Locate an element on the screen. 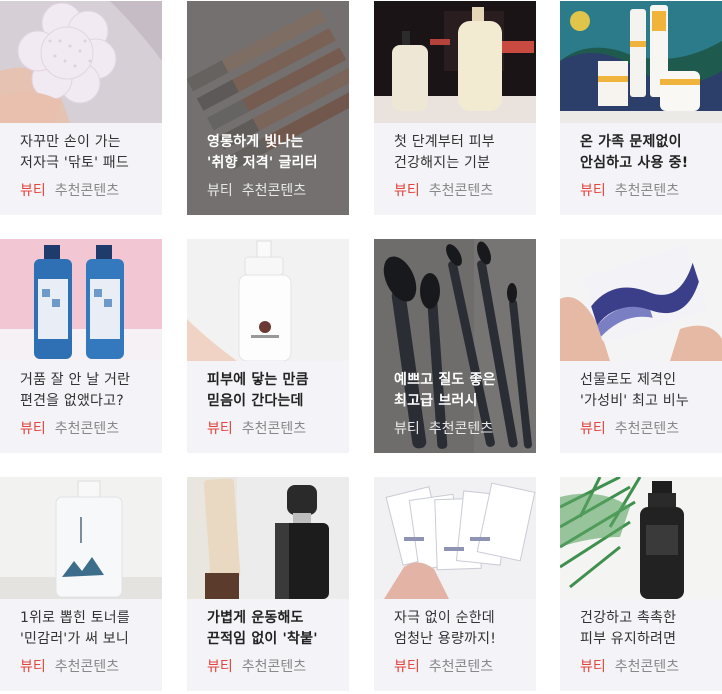  card-title-line-2: 끈적임 없이 '착붙' is located at coordinates (262, 639).